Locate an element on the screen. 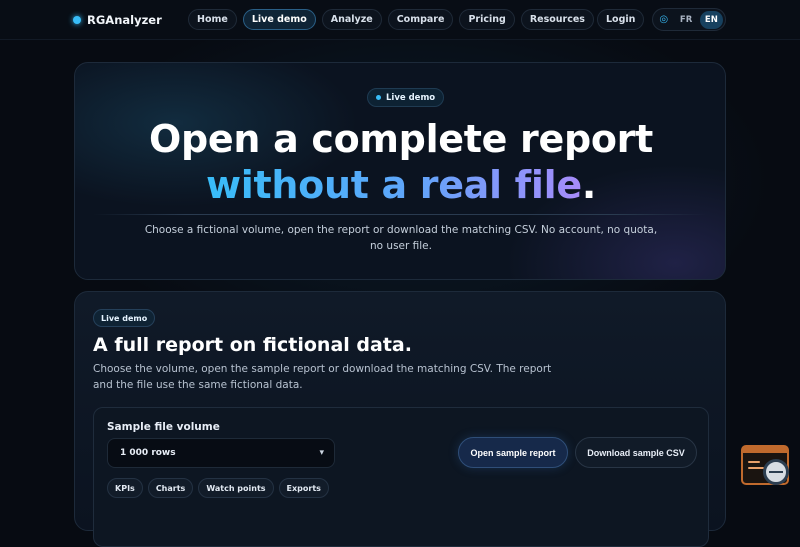 Image resolution: width=800 pixels, height=547 pixels. language-fr: FR is located at coordinates (685, 20).